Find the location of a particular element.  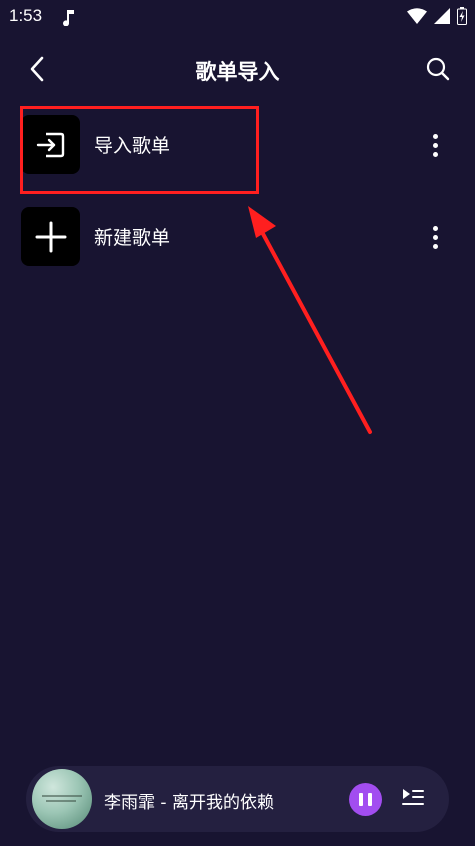

song-title: 李雨霏 - 离开我的依赖 is located at coordinates (189, 803).